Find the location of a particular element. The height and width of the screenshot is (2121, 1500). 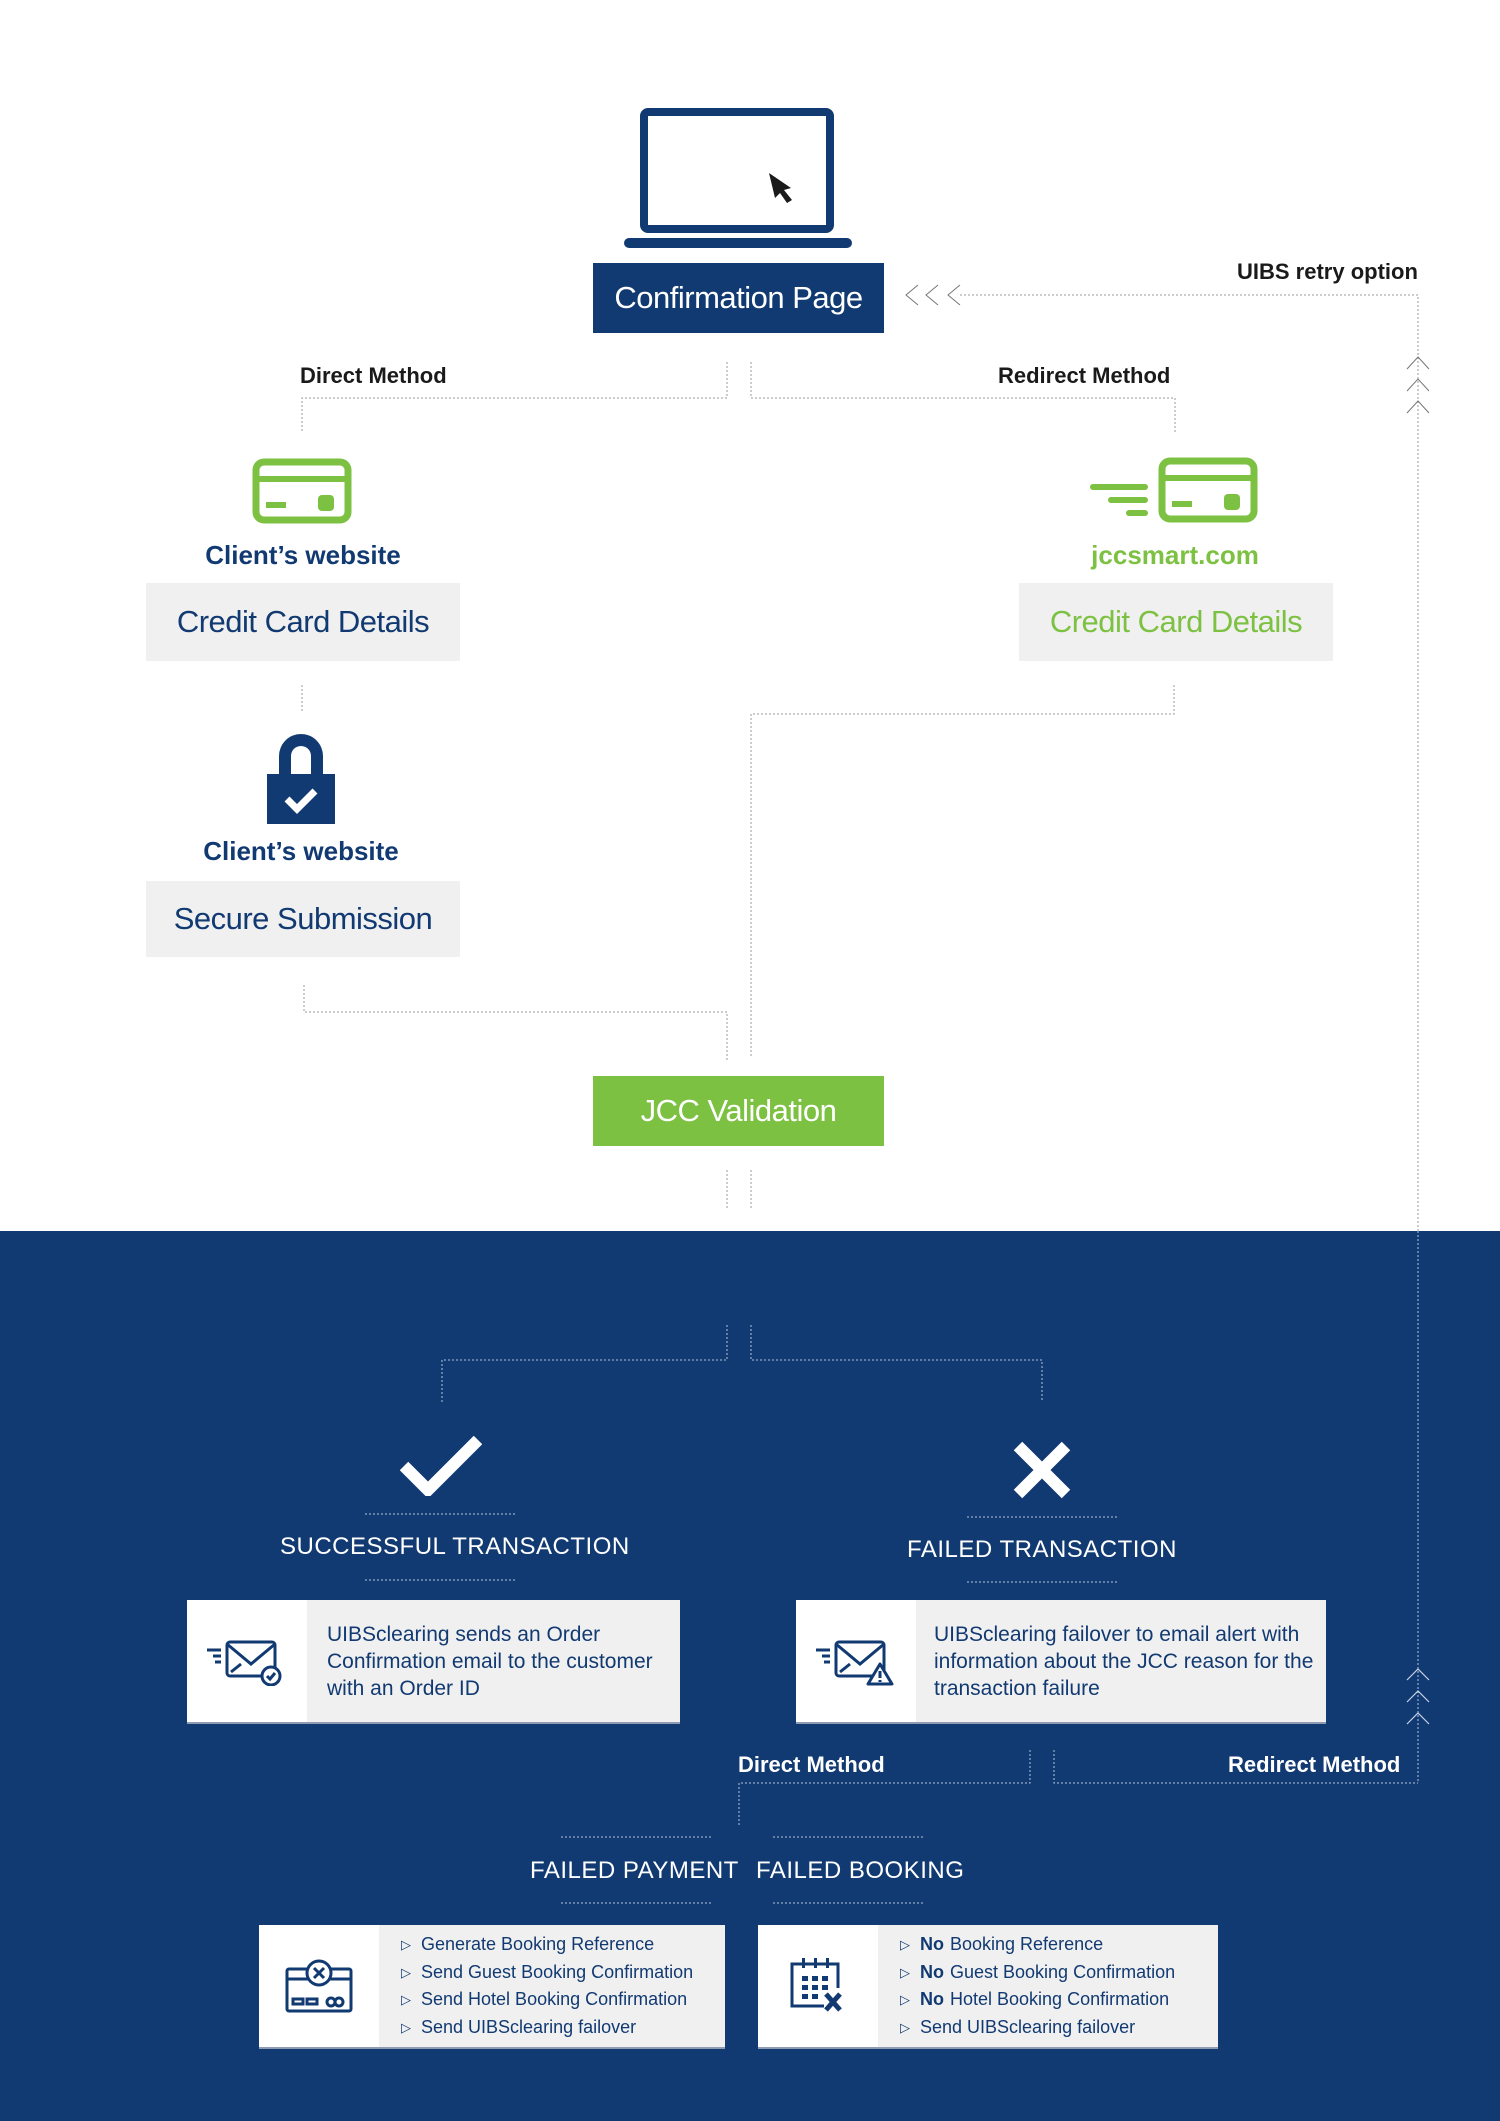

email-sent-warning-icon is located at coordinates (856, 1661).